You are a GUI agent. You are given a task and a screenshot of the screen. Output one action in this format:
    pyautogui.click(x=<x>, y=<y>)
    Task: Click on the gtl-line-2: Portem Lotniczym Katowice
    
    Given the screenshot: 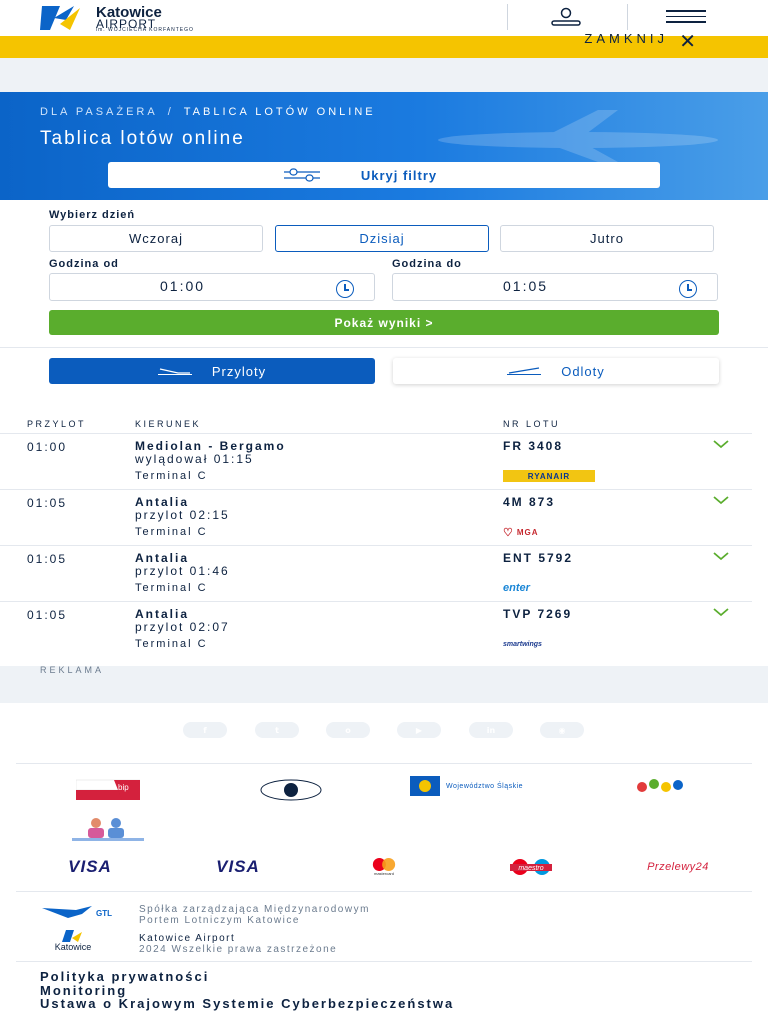 What is the action you would take?
    pyautogui.click(x=219, y=920)
    